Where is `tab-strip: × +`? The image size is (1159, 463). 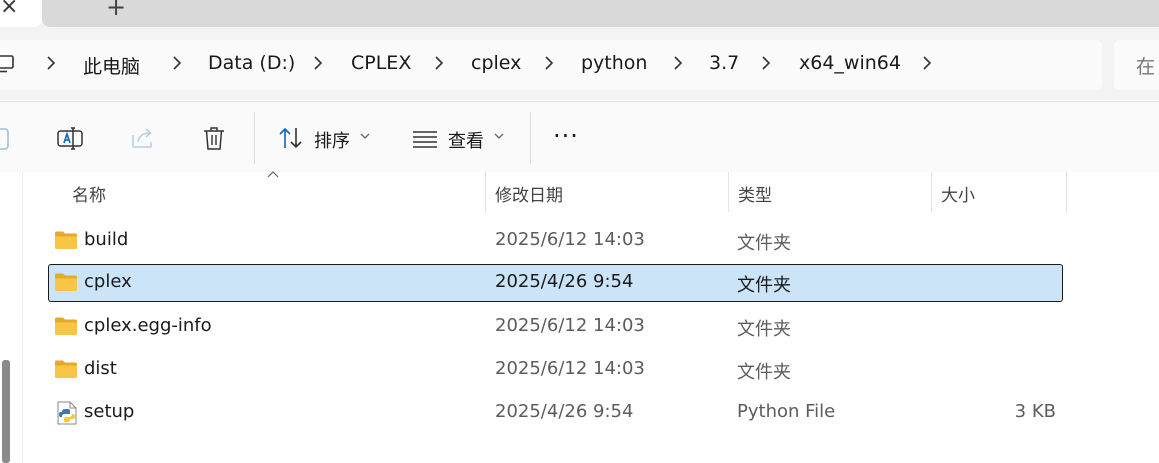 tab-strip: × + is located at coordinates (579, 20).